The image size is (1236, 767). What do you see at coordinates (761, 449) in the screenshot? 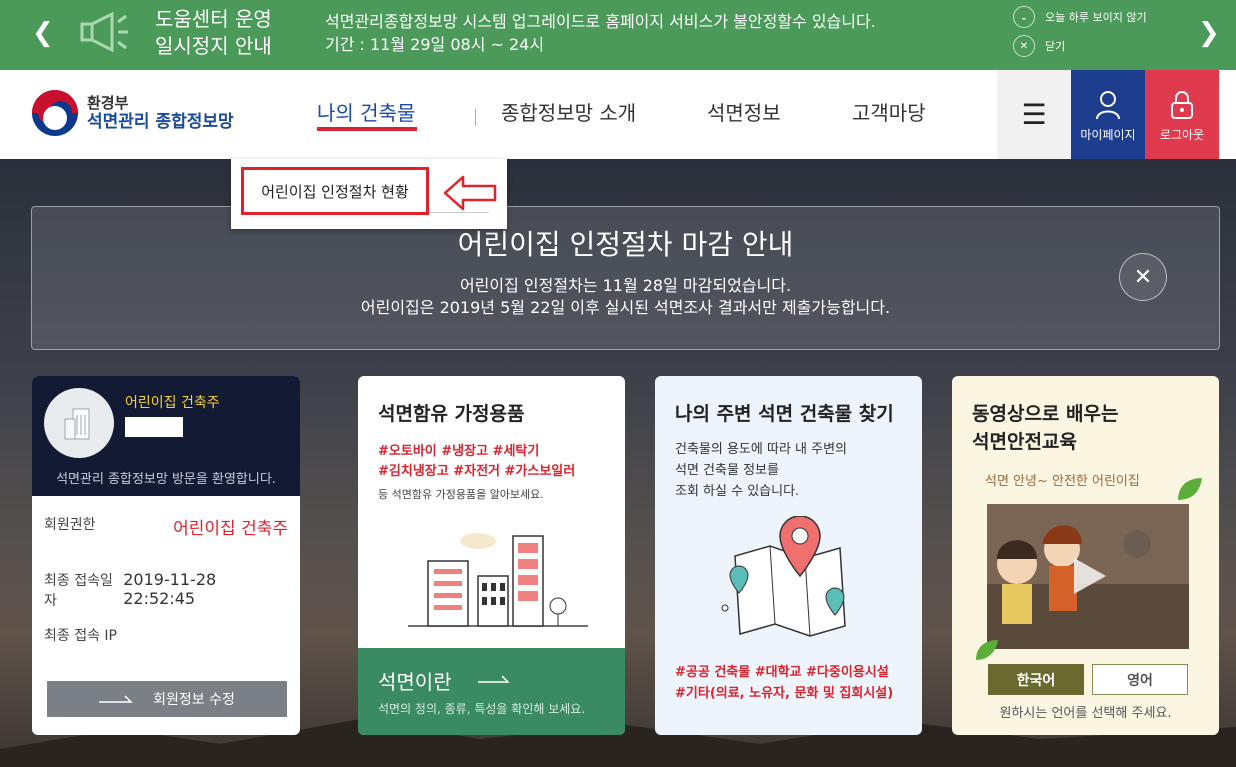
I see `desc-line1: 건축물의 용도에 따라 내 주변의` at bounding box center [761, 449].